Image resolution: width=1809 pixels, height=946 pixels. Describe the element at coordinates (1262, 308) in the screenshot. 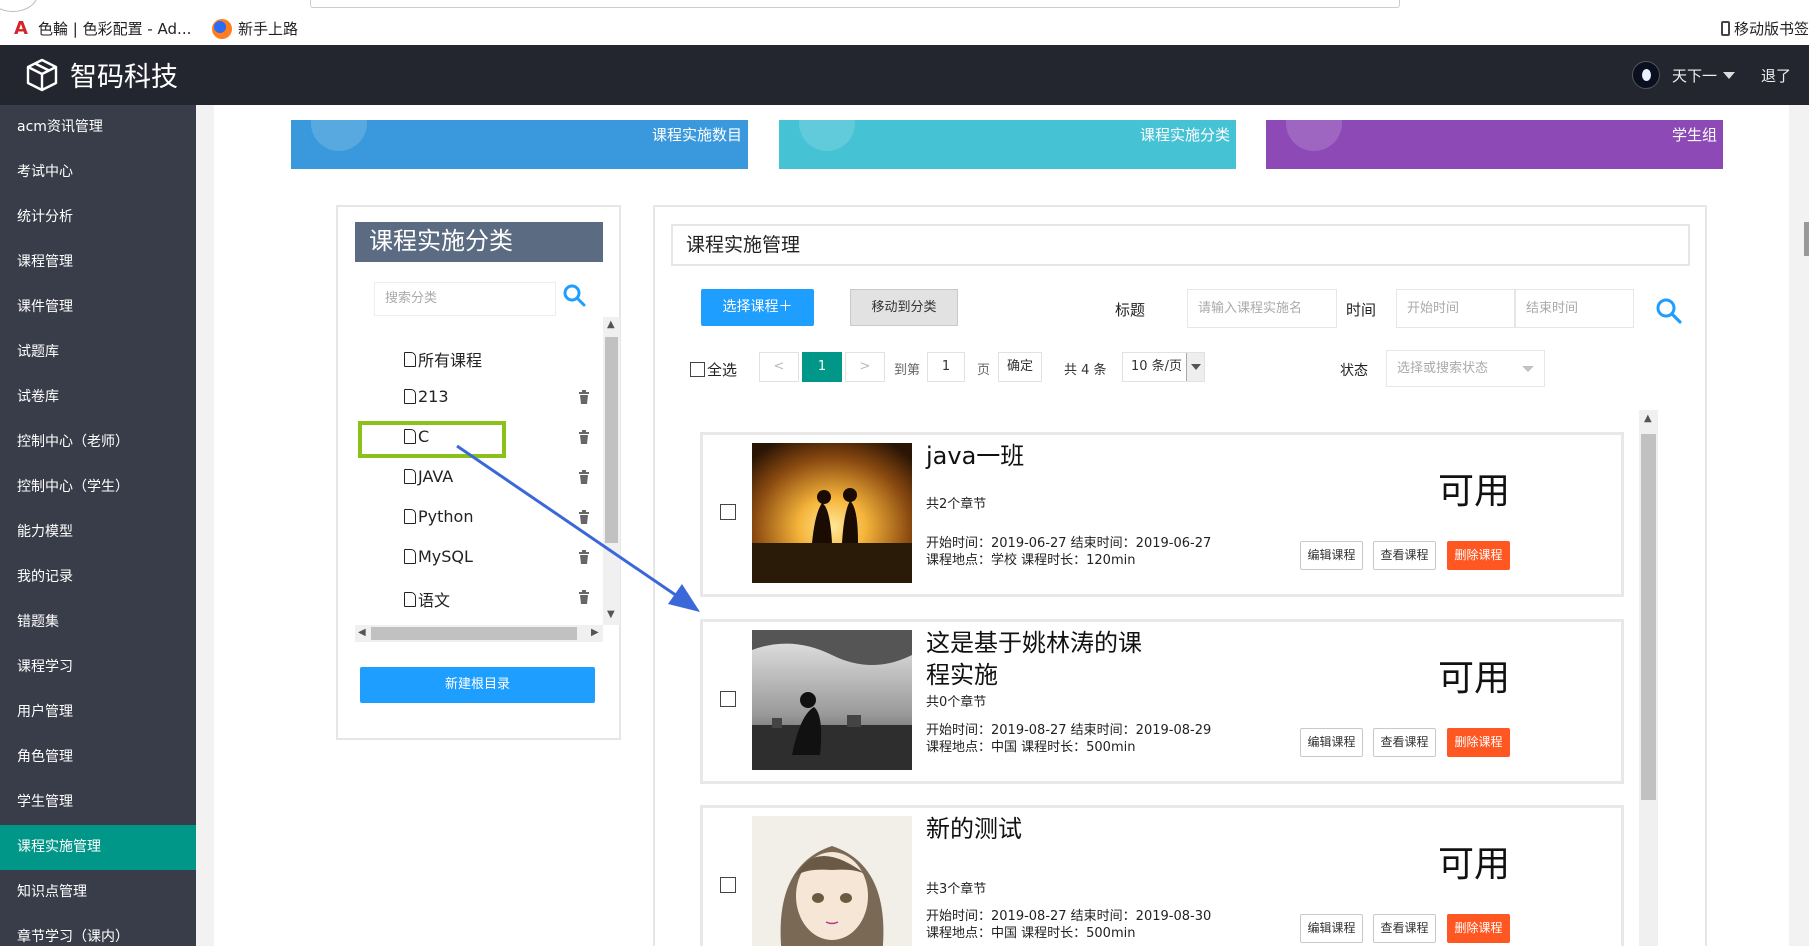

I see `title-search-input: 请输入课程实施名` at that location.